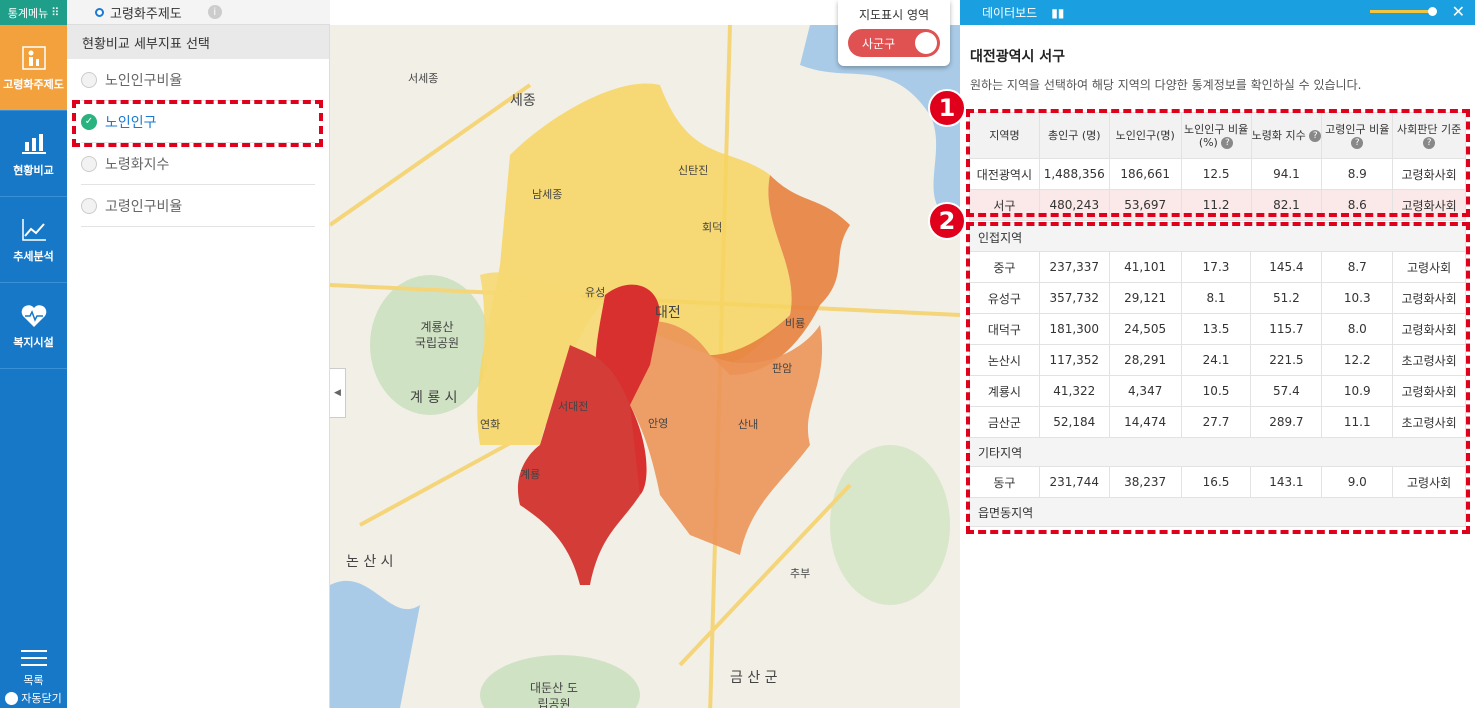 Image resolution: width=1475 pixels, height=708 pixels. I want to click on collapse-panel-button: ◀, so click(338, 393).